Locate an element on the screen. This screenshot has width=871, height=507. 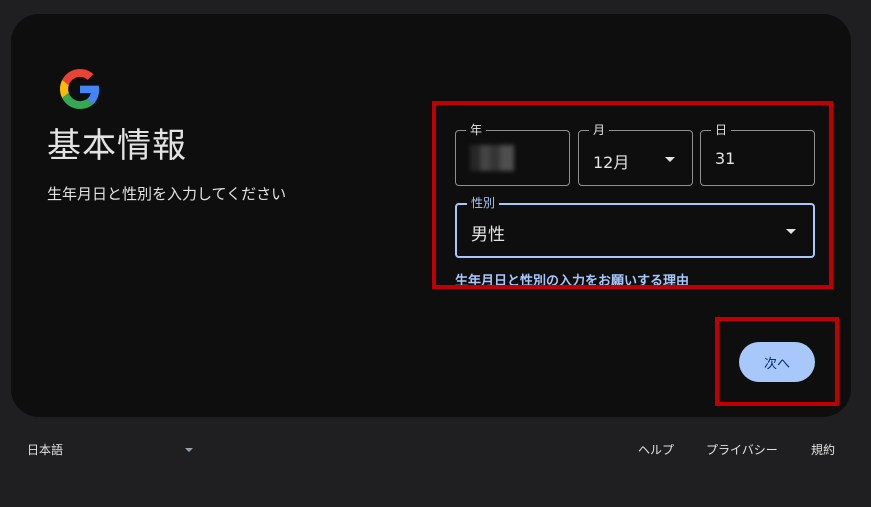
page-title: 基本情報 is located at coordinates (117, 146).